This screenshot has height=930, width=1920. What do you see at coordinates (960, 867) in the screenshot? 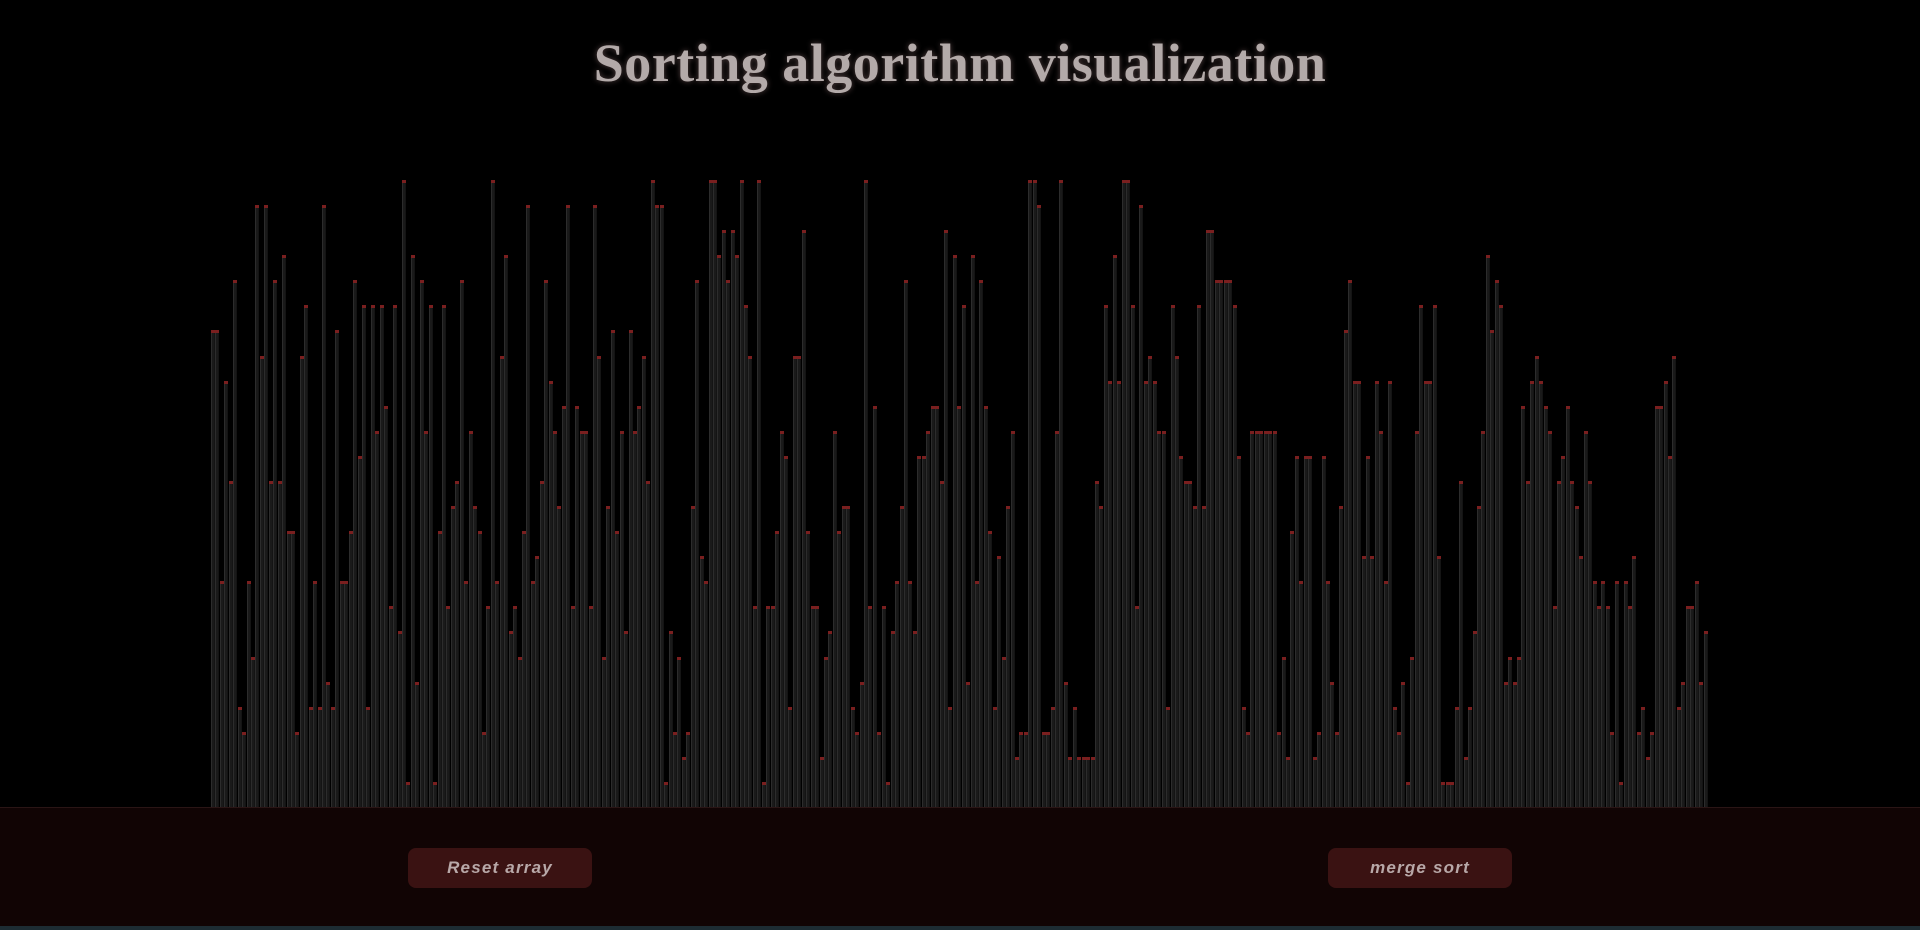
I see `control-bar: Reset array merge sort` at bounding box center [960, 867].